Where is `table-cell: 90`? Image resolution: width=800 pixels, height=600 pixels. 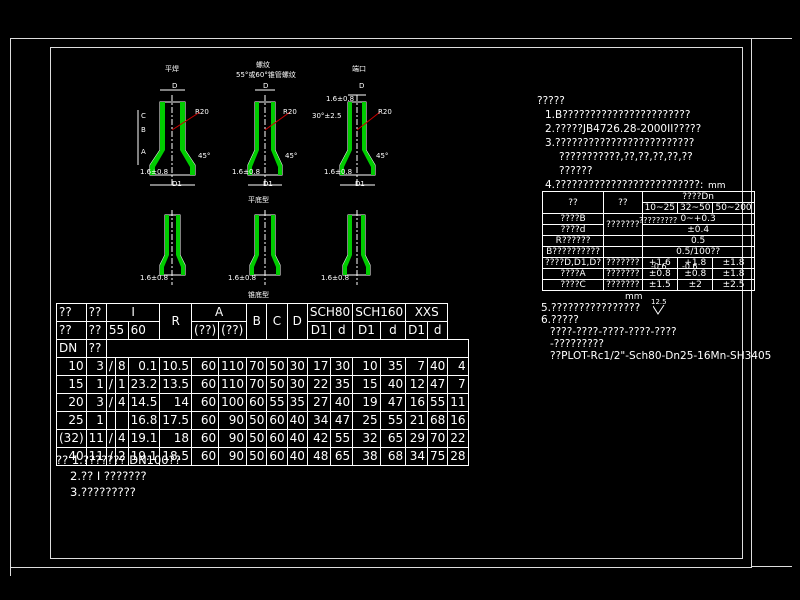
table-cell: 90 is located at coordinates (233, 438).